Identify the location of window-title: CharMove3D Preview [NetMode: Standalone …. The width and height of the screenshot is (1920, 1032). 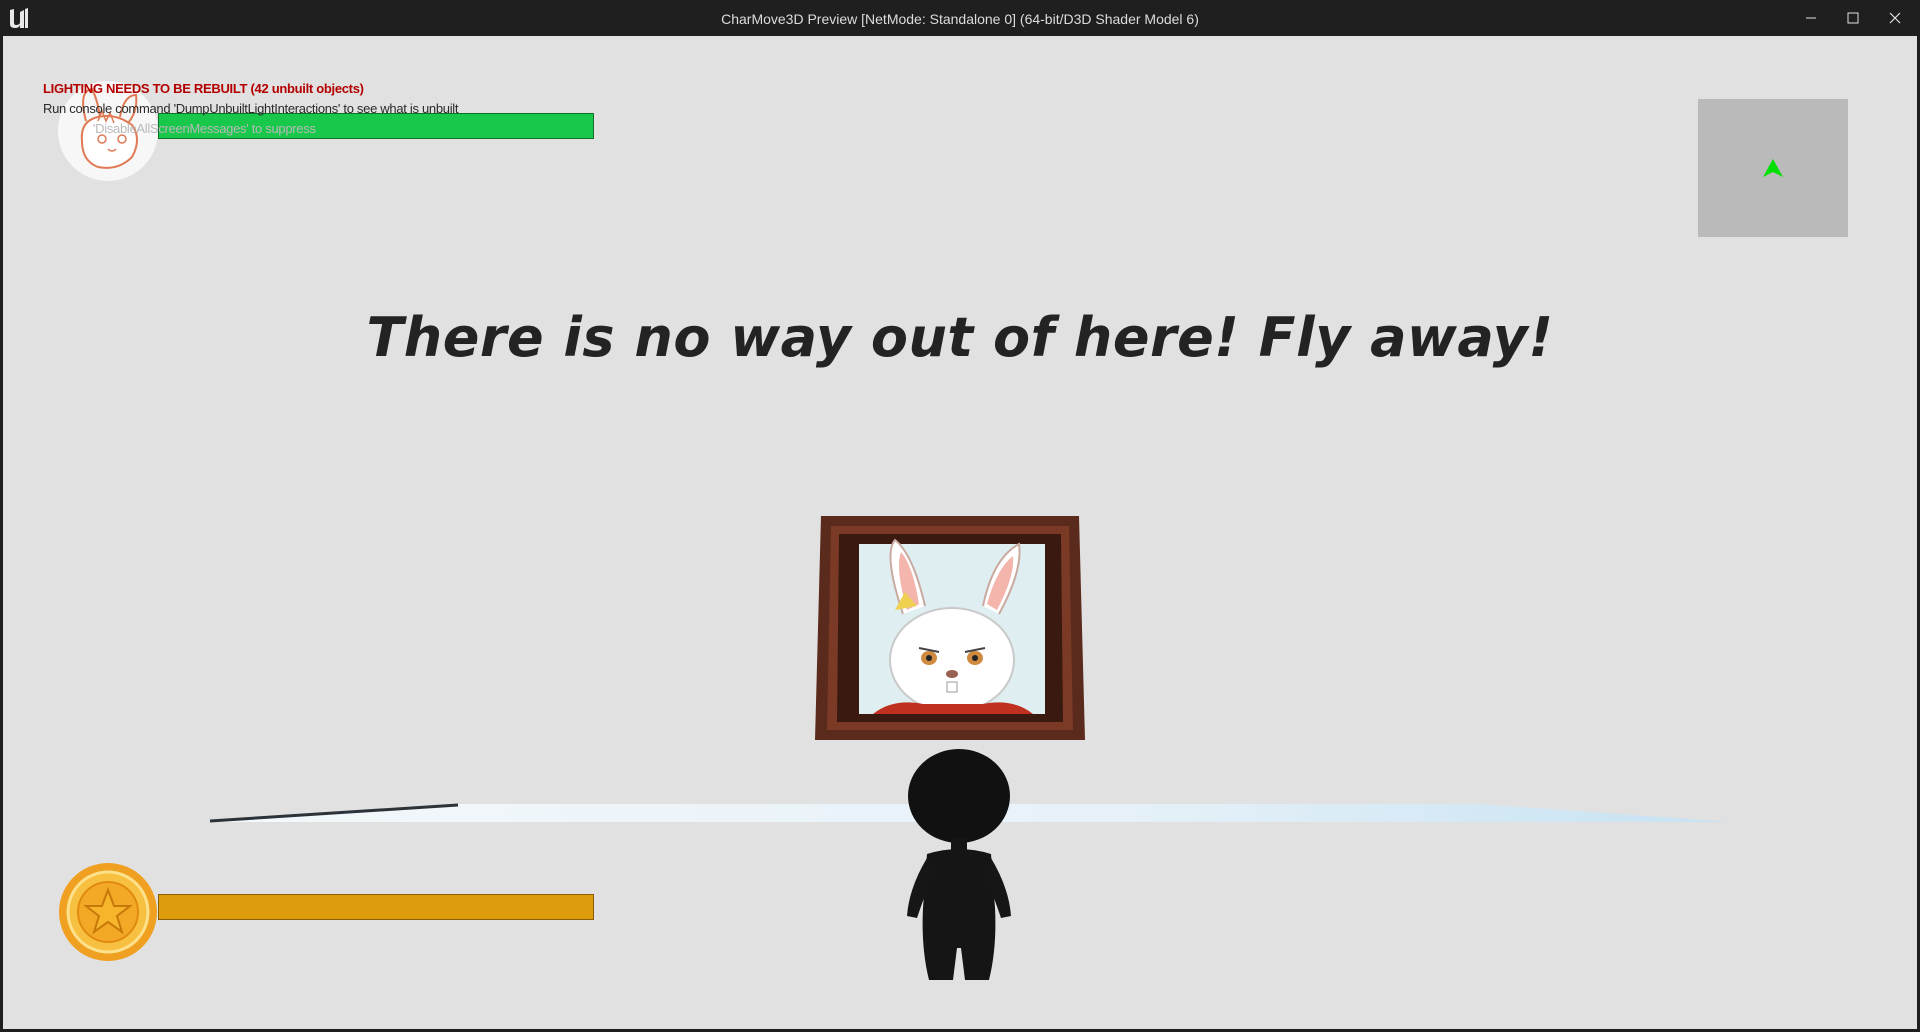
(960, 19).